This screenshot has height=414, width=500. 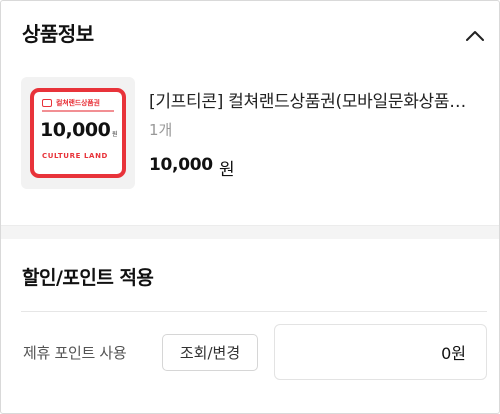 I want to click on product-info-title: 상품정보, so click(x=58, y=34).